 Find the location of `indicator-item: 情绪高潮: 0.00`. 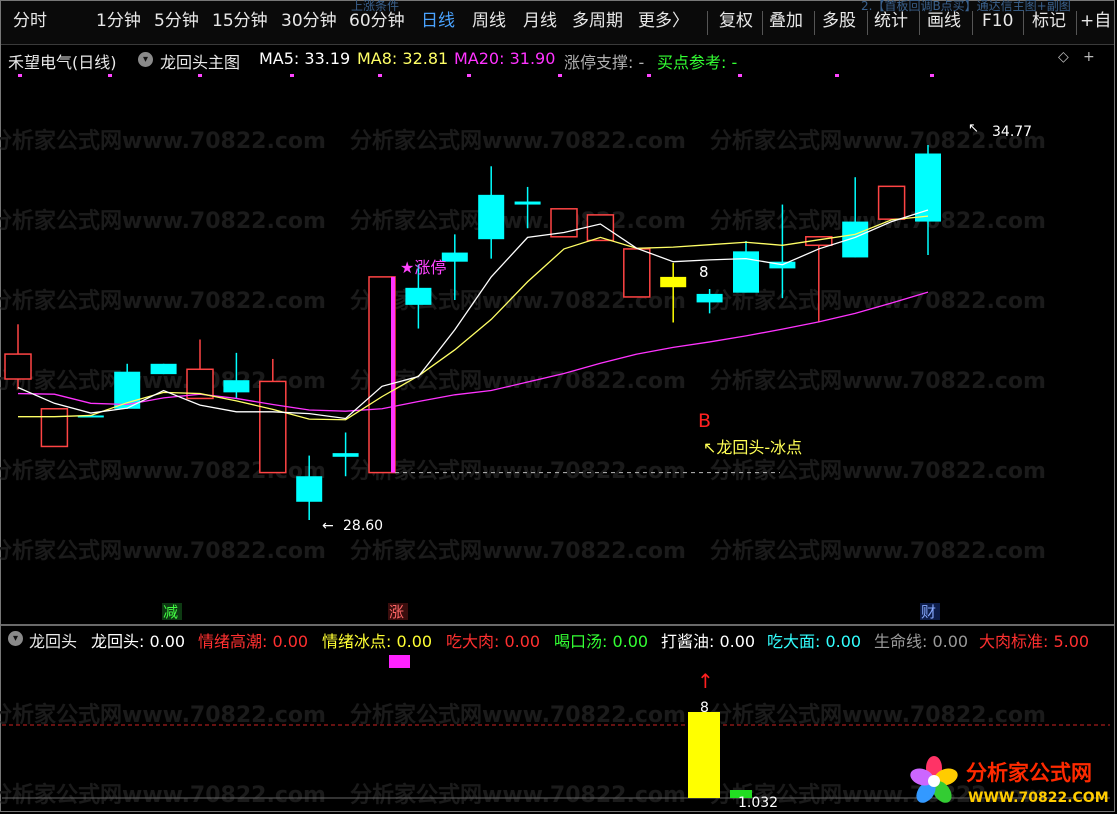

indicator-item: 情绪高潮: 0.00 is located at coordinates (253, 641).